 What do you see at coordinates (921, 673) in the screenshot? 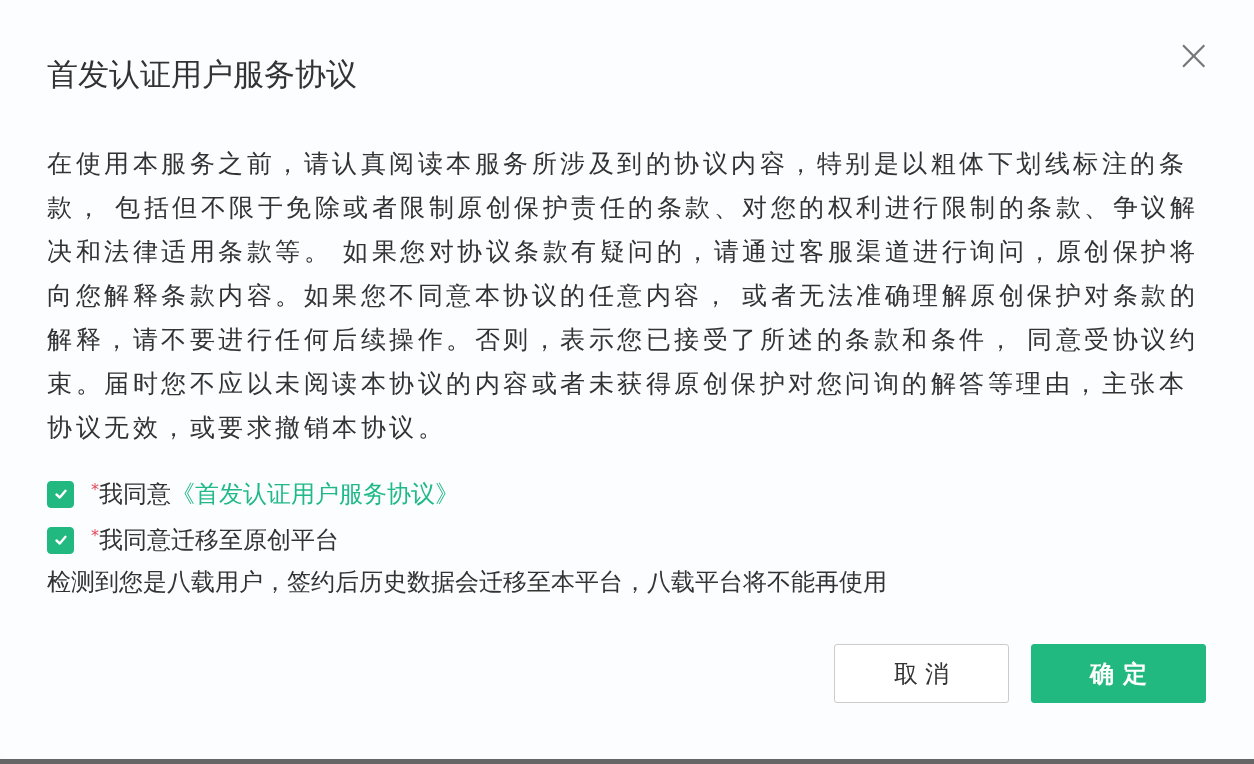
I see `cancel-button: 取 消` at bounding box center [921, 673].